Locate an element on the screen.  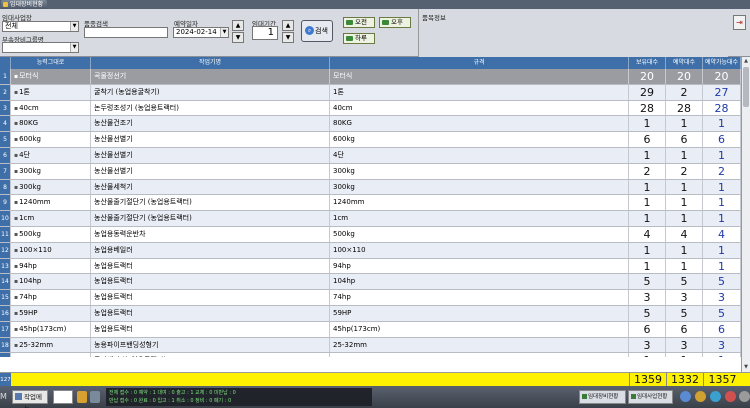
capacity-cell: ▪59HP is located at coordinates (51, 313).